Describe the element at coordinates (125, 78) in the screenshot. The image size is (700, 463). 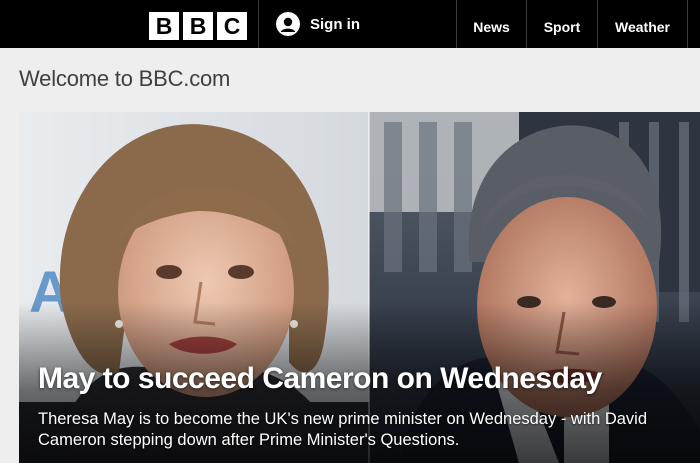
I see `welcome-title: Welcome to BBC.com` at that location.